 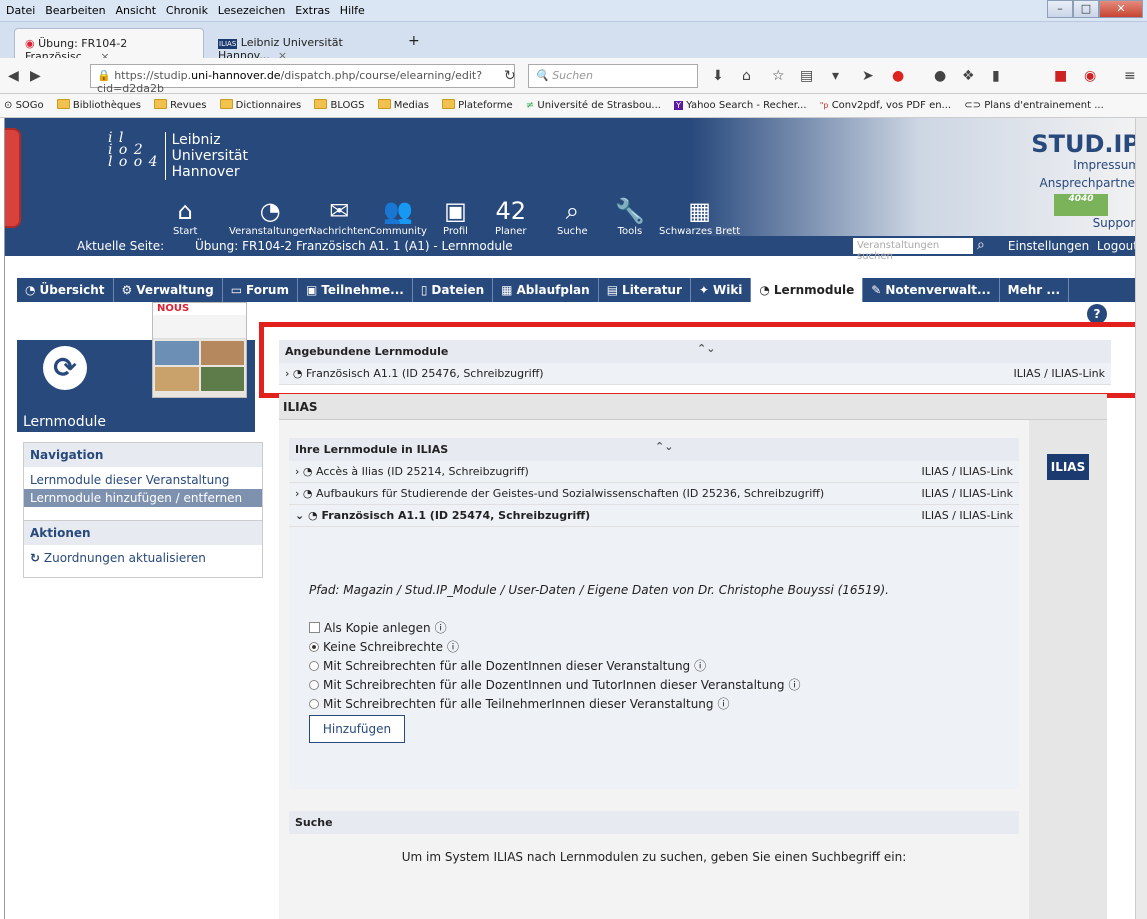 What do you see at coordinates (898, 76) in the screenshot?
I see `adblock-icon: ●` at bounding box center [898, 76].